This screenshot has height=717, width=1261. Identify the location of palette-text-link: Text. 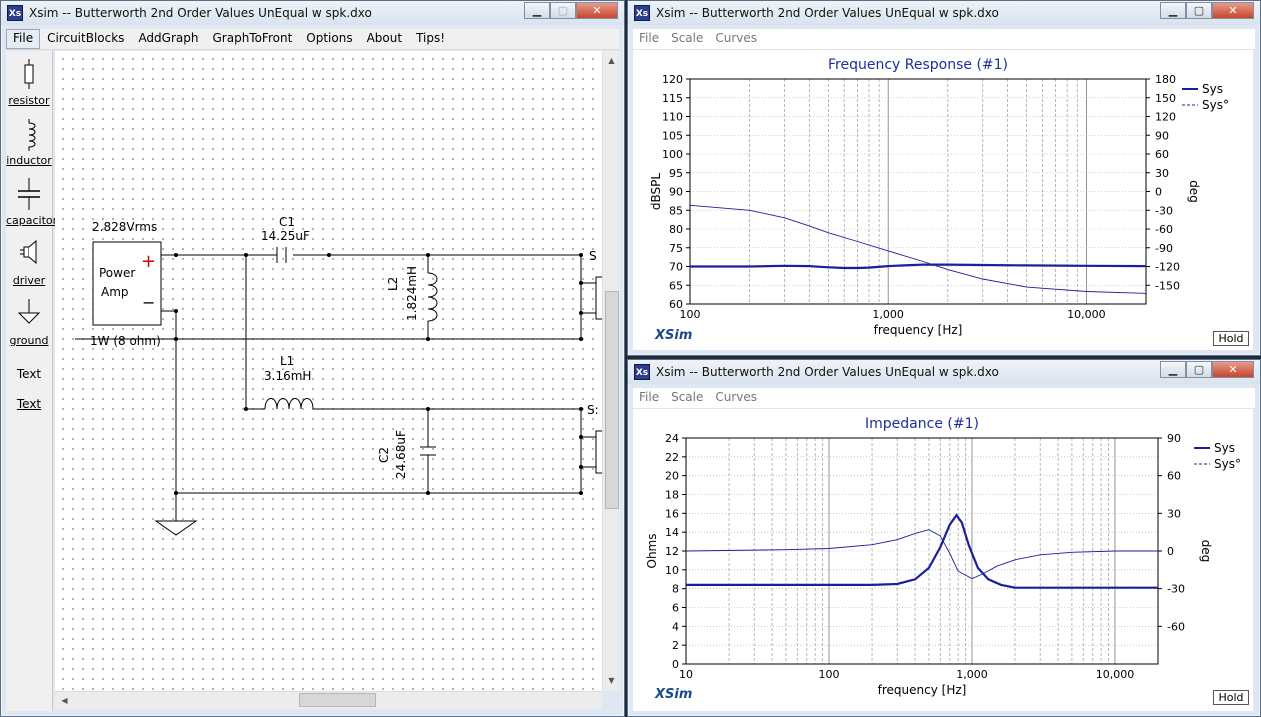
(29, 404).